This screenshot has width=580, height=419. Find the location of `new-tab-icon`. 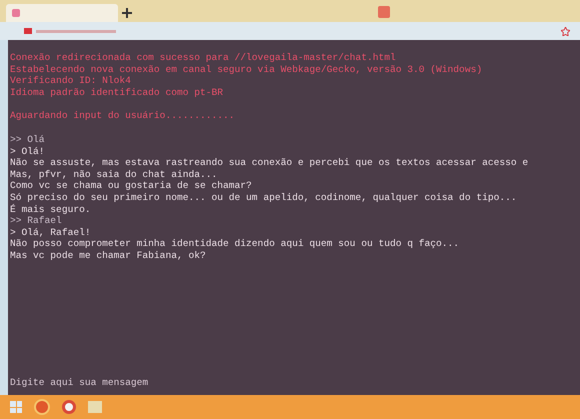

new-tab-icon is located at coordinates (127, 13).